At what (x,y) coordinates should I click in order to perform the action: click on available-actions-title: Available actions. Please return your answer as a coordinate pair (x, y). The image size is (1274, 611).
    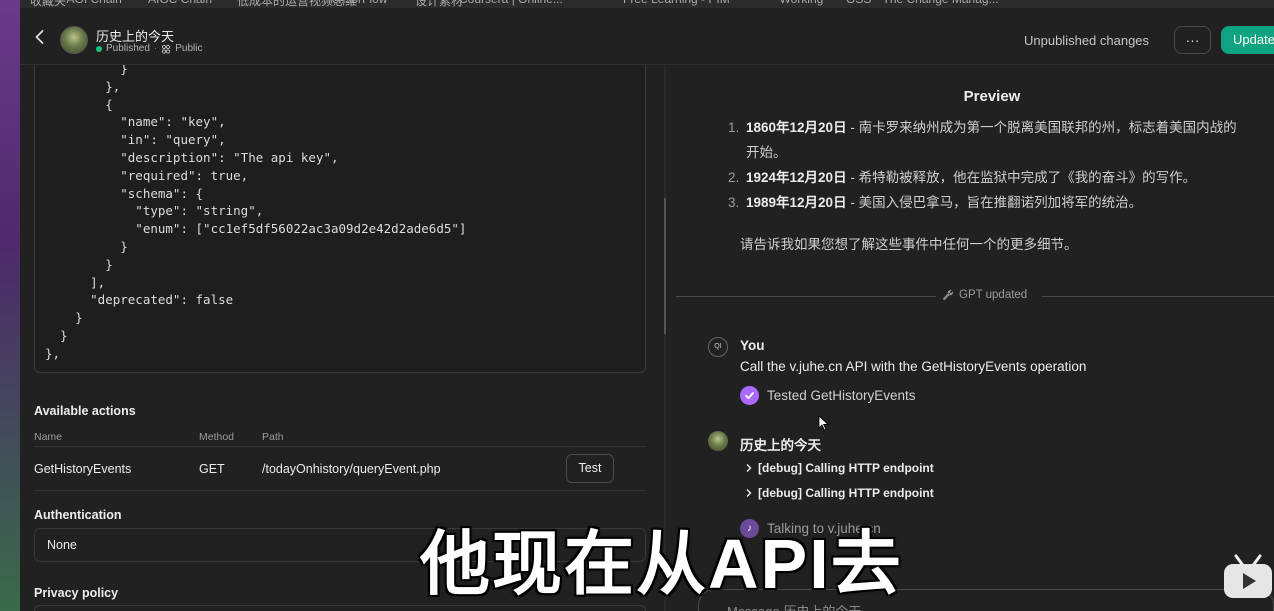
    Looking at the image, I should click on (85, 411).